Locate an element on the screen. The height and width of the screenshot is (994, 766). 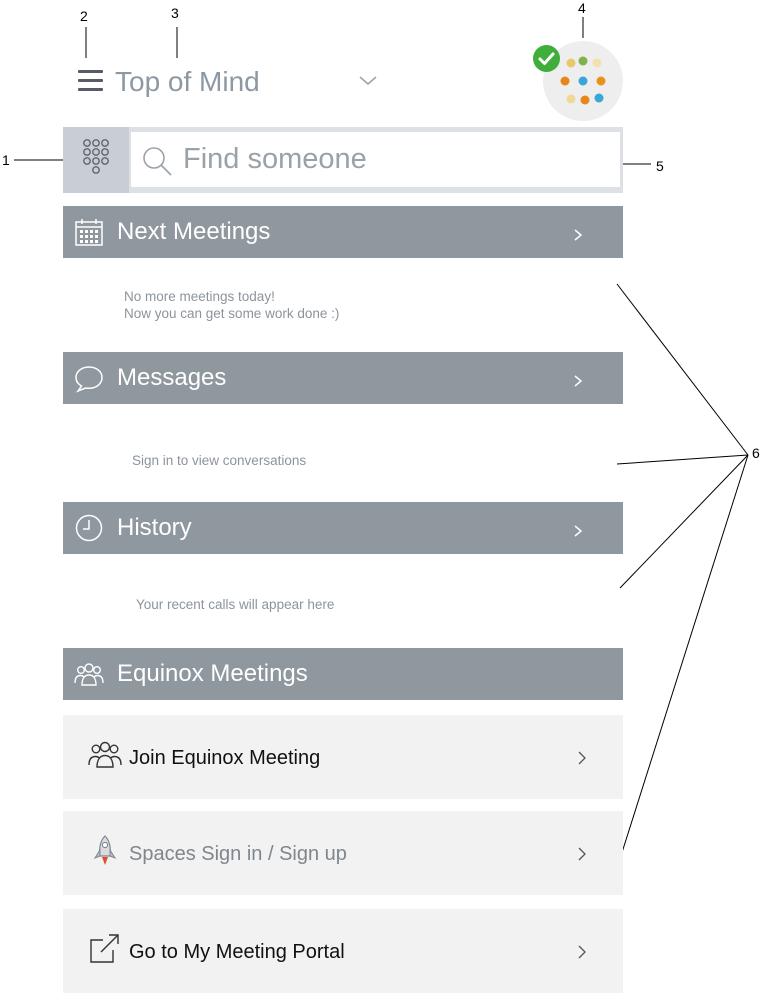
section-title: Next Meetings is located at coordinates (194, 231).